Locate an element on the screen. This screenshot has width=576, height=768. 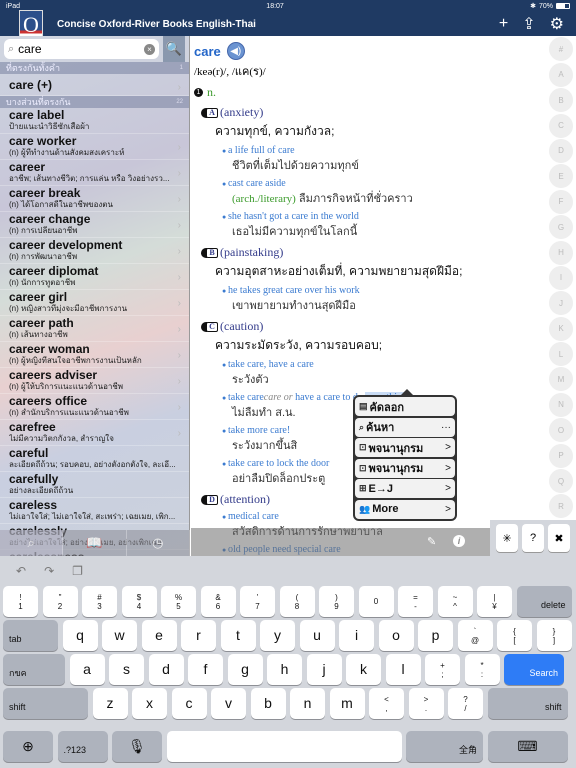
index-letter: A is located at coordinates (561, 74).